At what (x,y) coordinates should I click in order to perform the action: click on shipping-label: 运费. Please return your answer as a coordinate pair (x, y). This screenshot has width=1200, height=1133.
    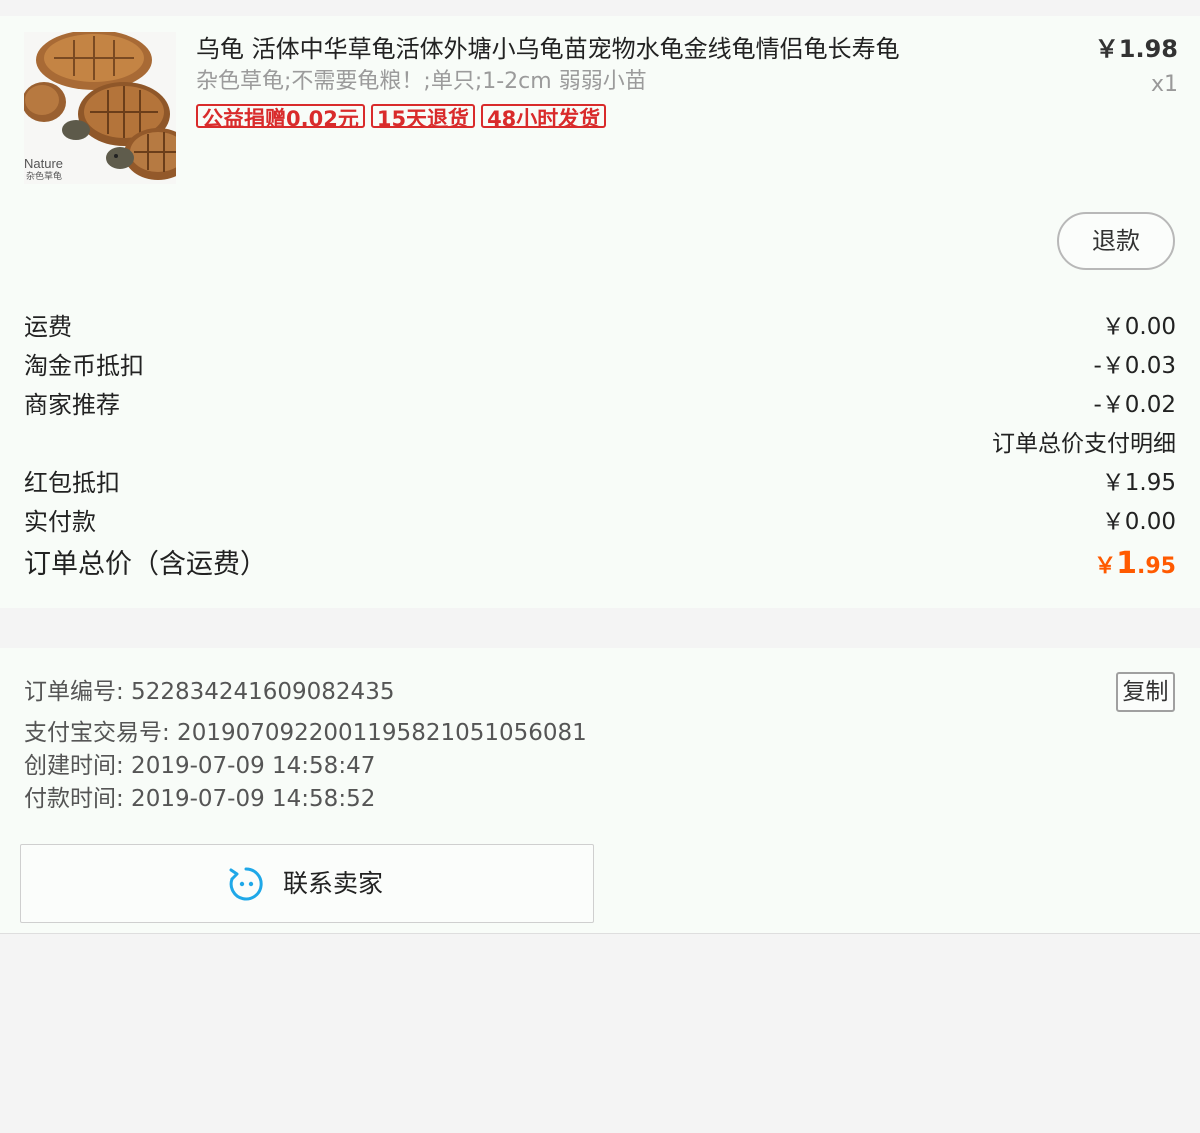
    Looking at the image, I should click on (48, 327).